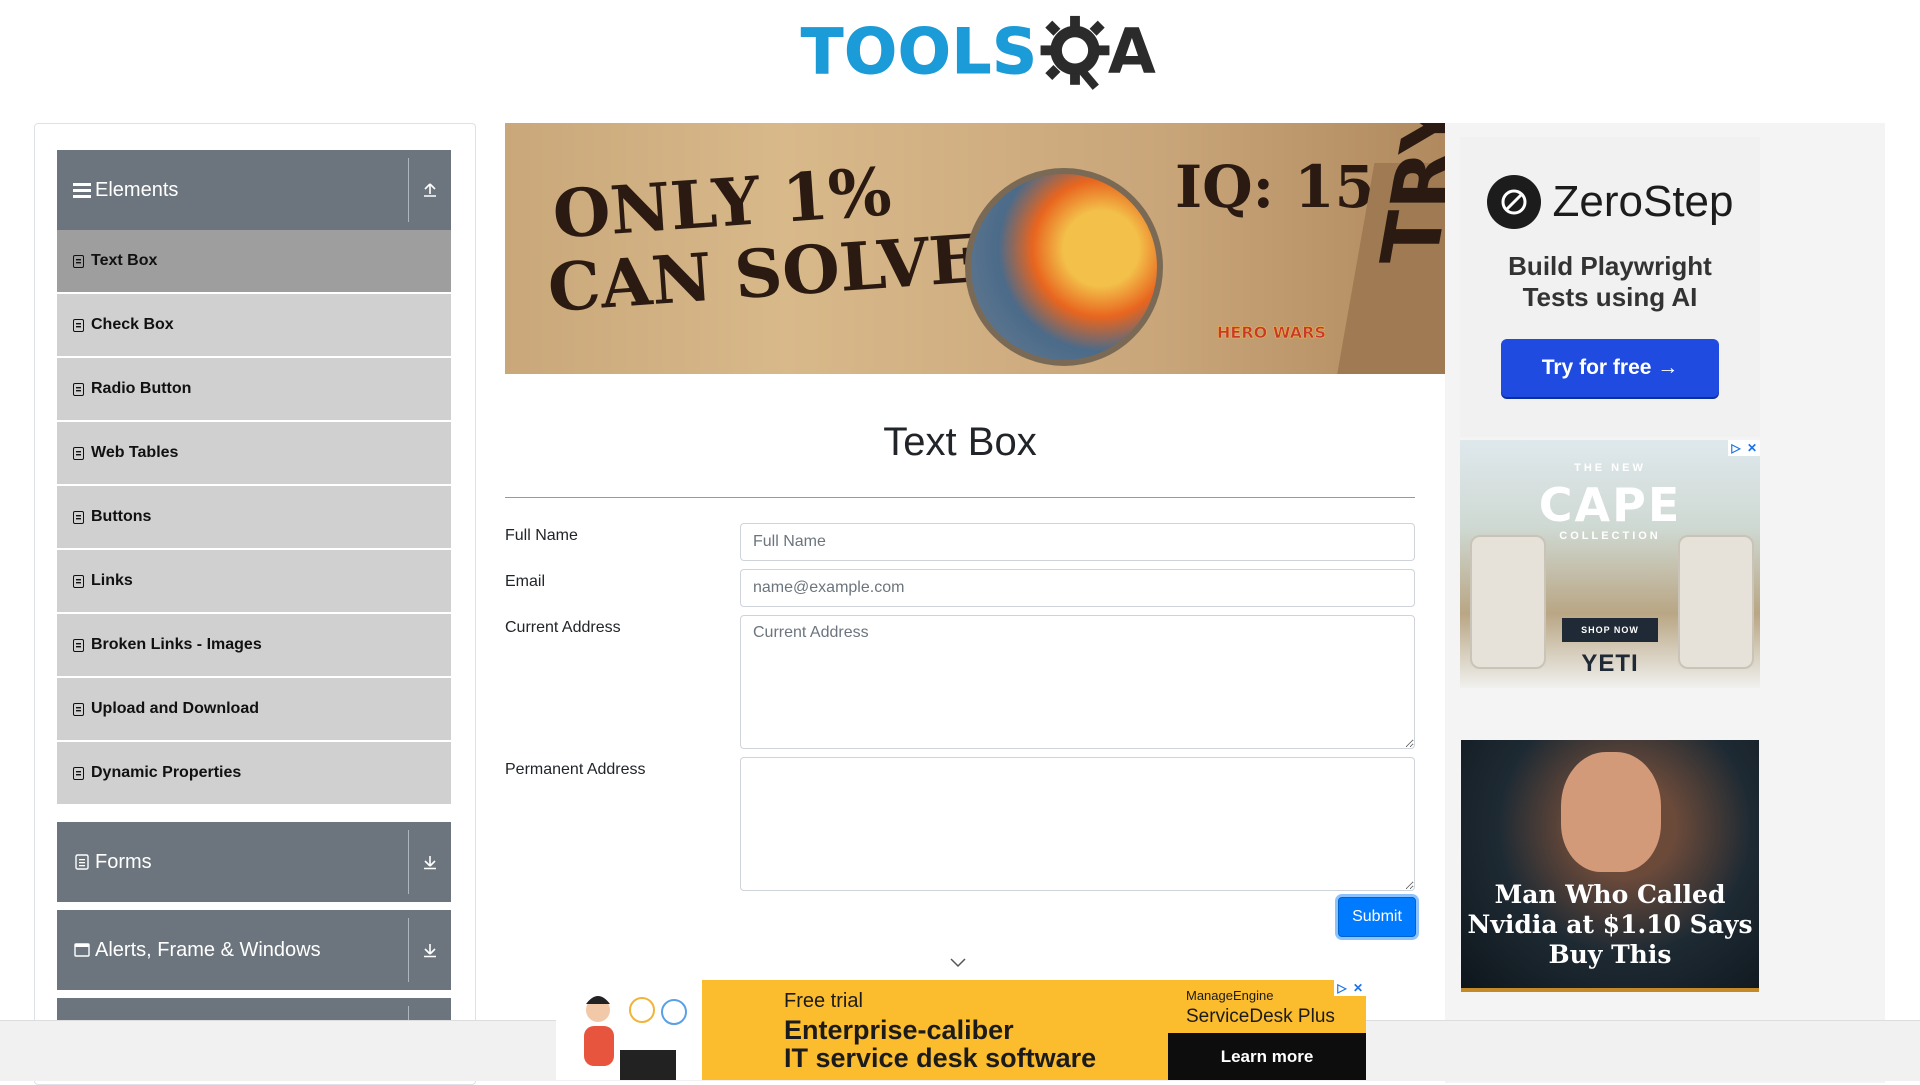  Describe the element at coordinates (1610, 536) in the screenshot. I see `yeti-post: COLLECTION` at that location.